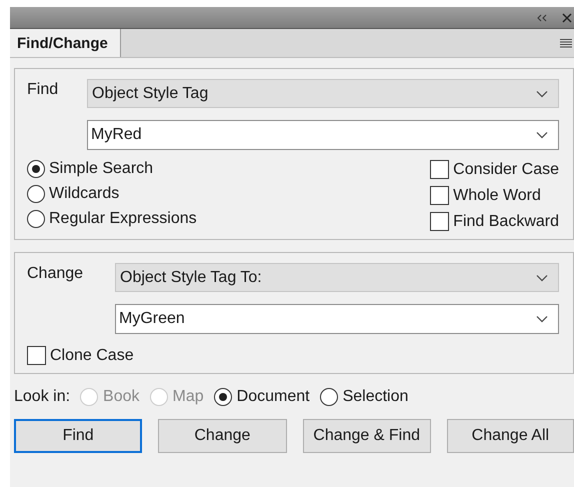 Image resolution: width=574 pixels, height=487 pixels. Describe the element at coordinates (506, 221) in the screenshot. I see `checkbox-label: Find Backward` at that location.